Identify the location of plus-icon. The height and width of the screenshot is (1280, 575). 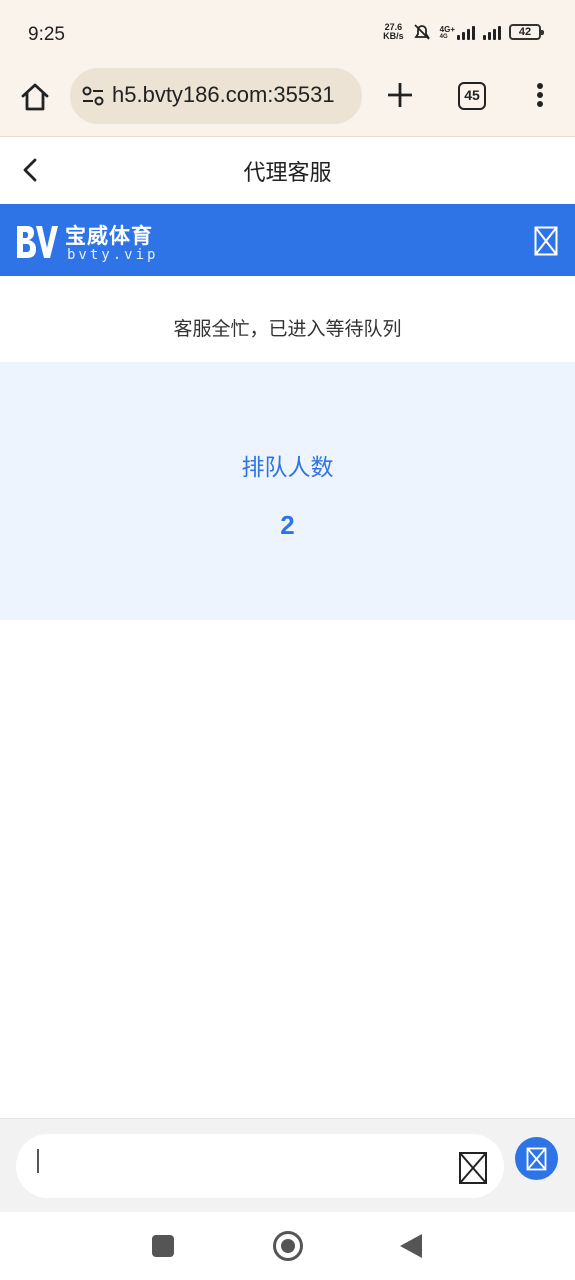
(400, 95).